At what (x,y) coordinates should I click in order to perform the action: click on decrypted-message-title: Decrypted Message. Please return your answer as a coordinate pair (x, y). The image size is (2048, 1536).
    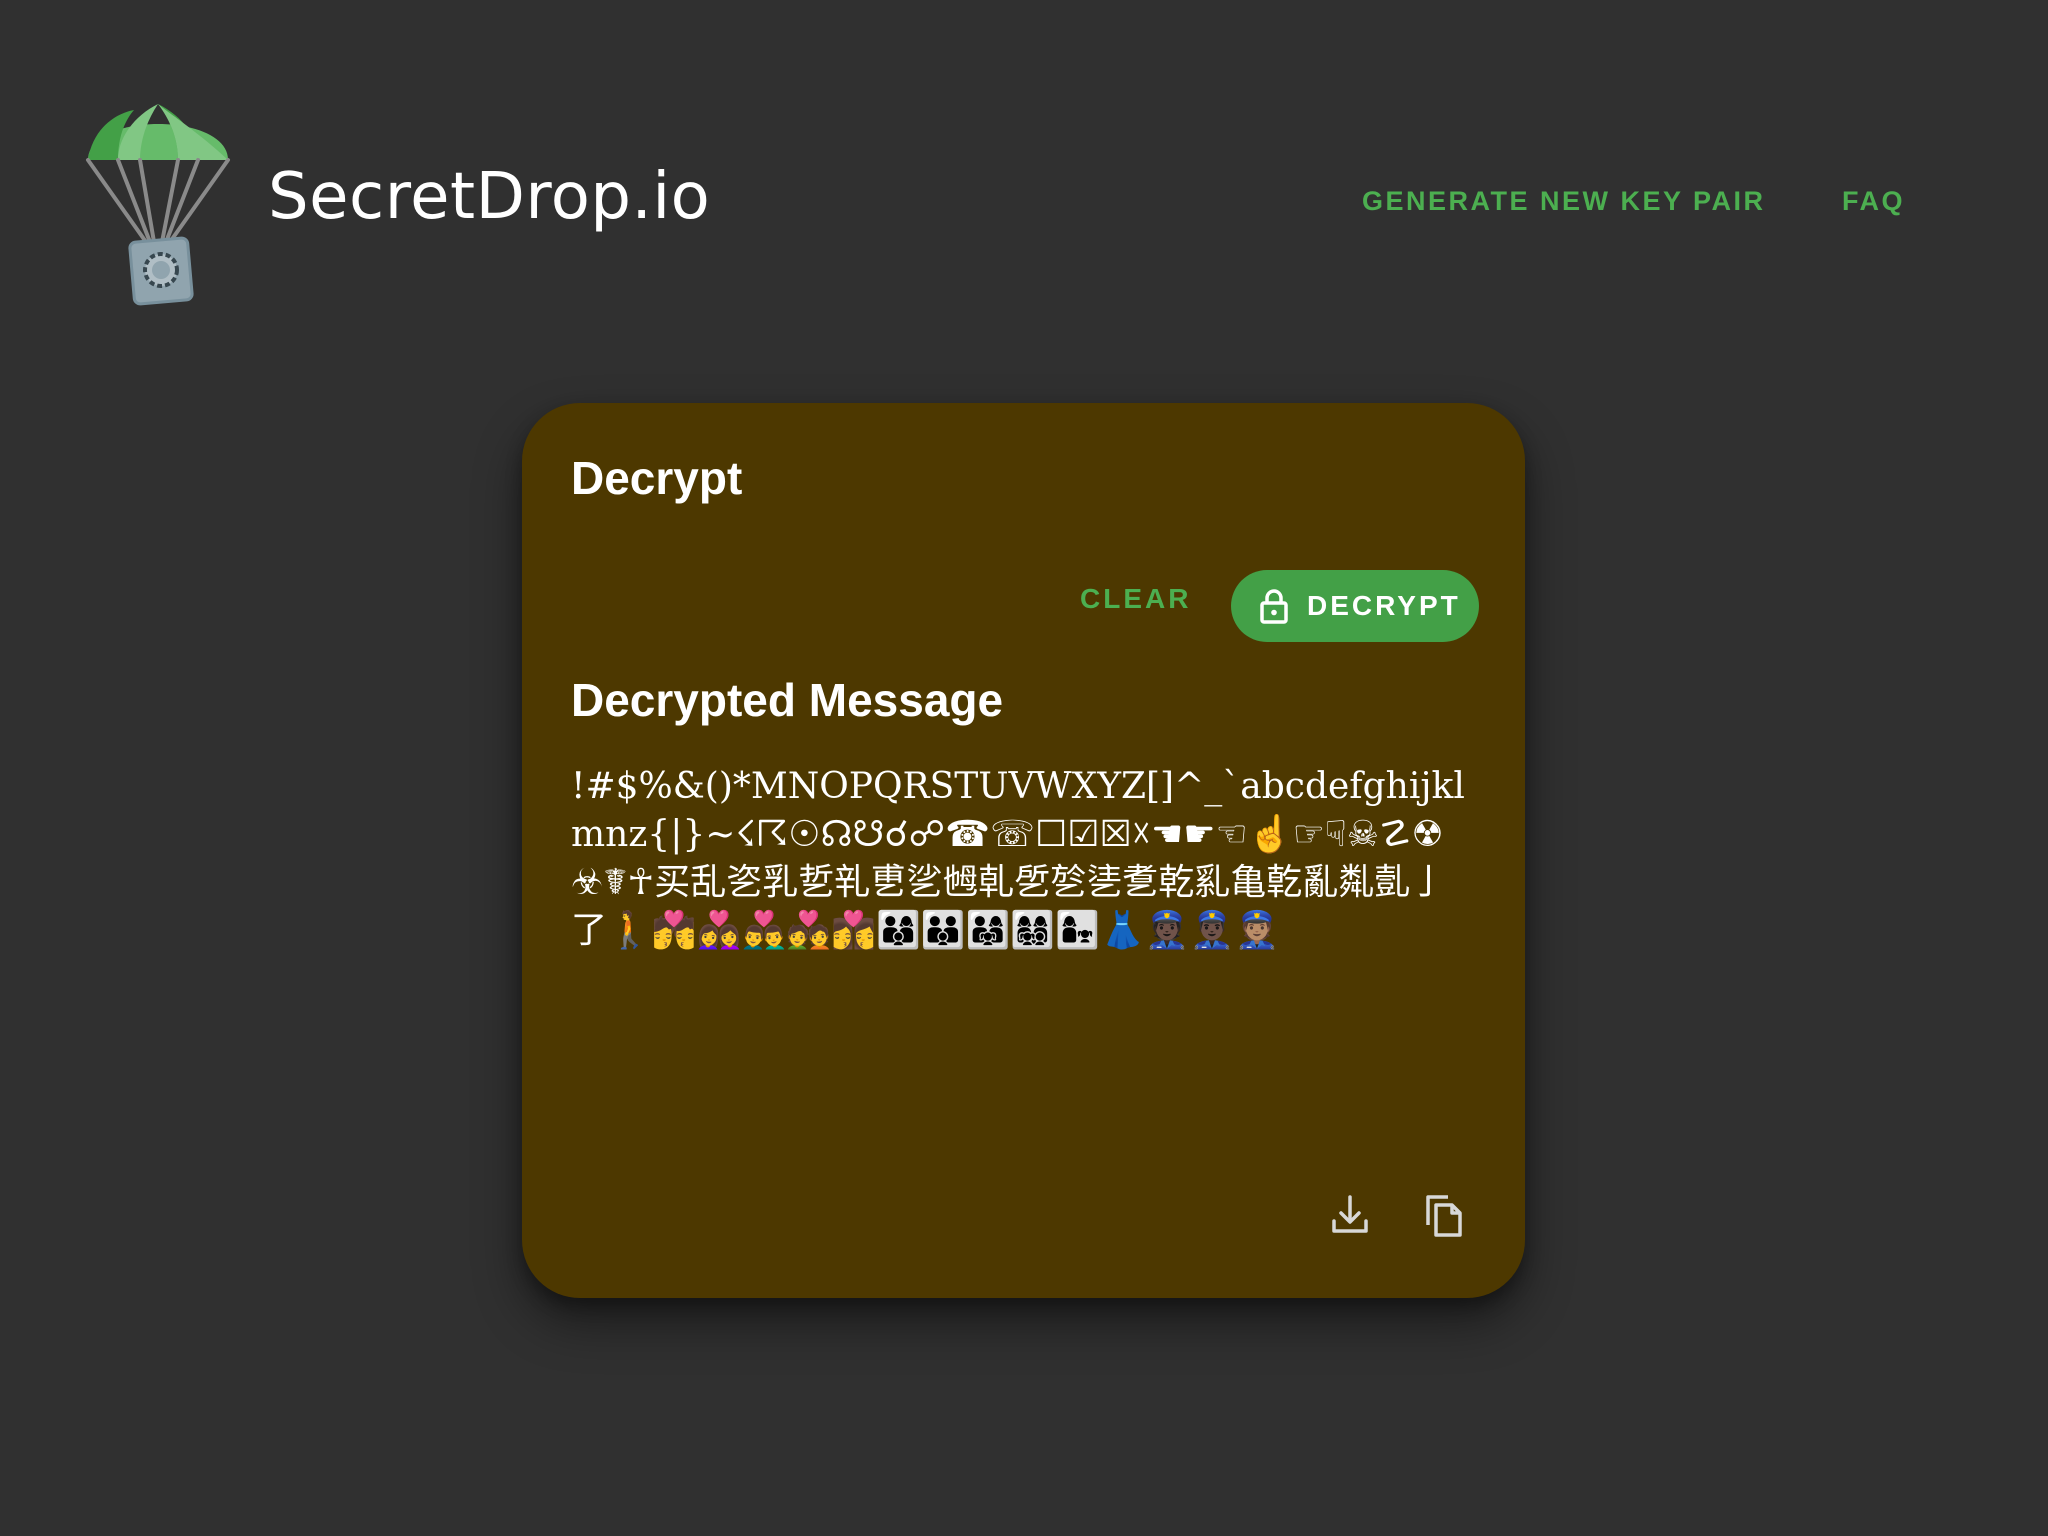
    Looking at the image, I should click on (787, 700).